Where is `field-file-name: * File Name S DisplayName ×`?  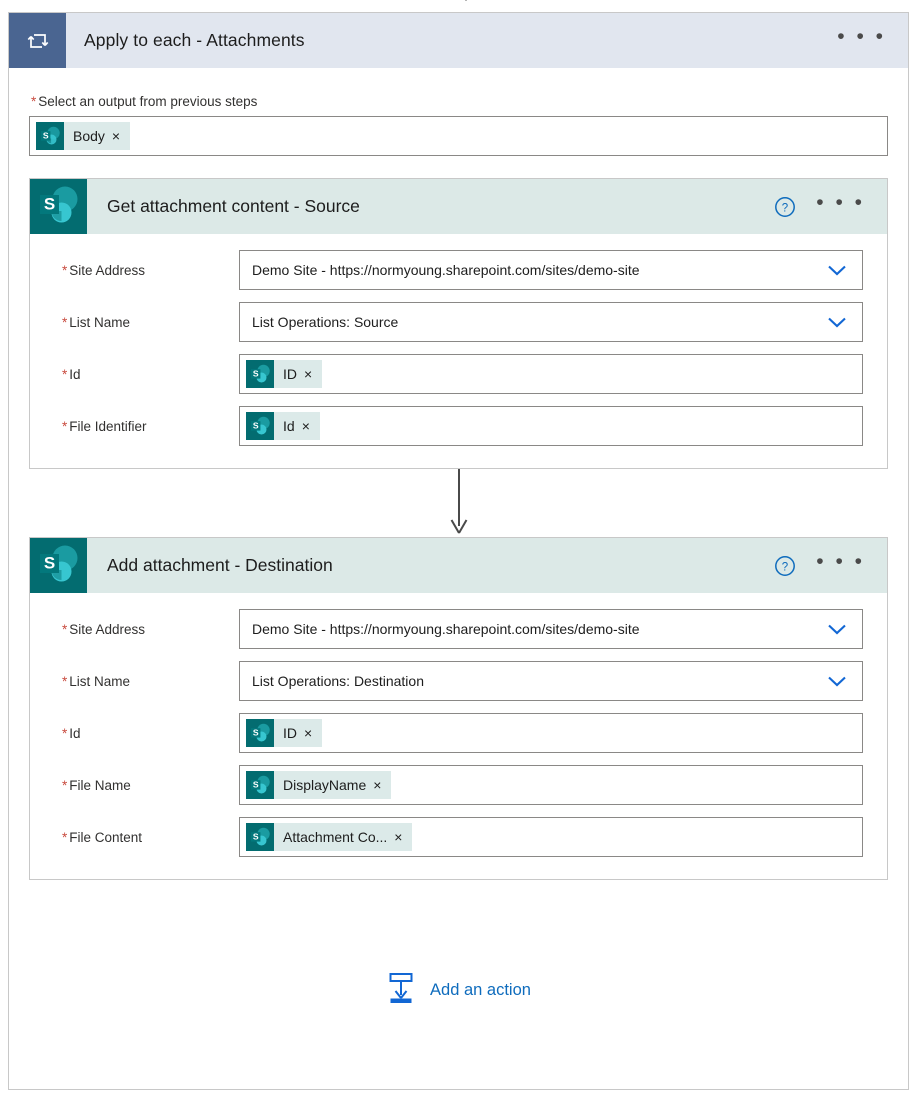 field-file-name: * File Name S DisplayName × is located at coordinates (458, 785).